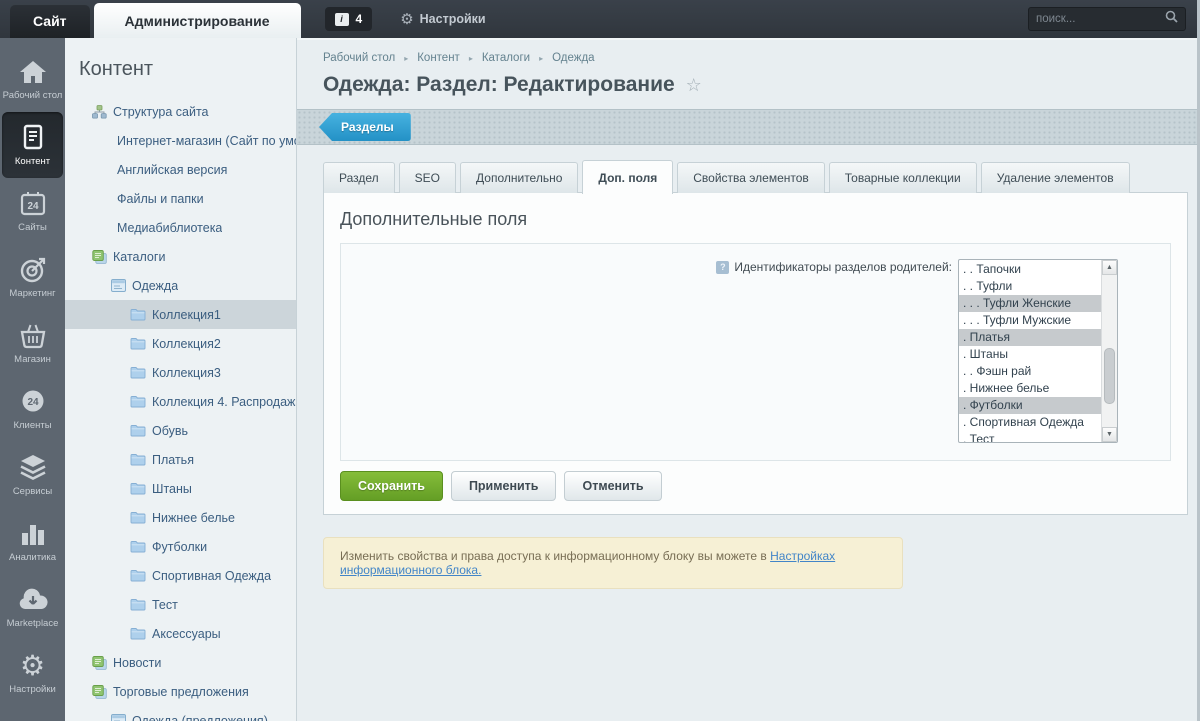 This screenshot has height=721, width=1200. What do you see at coordinates (32, 79) in the screenshot?
I see `rail-item-home: Рабочий стол` at bounding box center [32, 79].